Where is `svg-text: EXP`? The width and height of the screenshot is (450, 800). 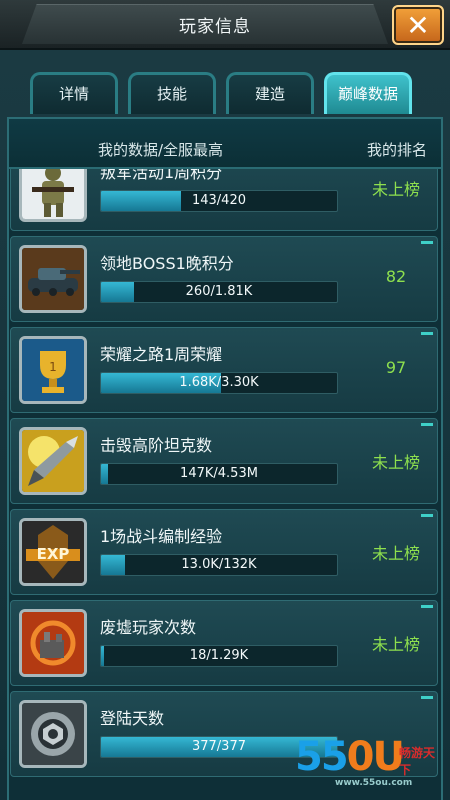
svg-text: EXP is located at coordinates (53, 554).